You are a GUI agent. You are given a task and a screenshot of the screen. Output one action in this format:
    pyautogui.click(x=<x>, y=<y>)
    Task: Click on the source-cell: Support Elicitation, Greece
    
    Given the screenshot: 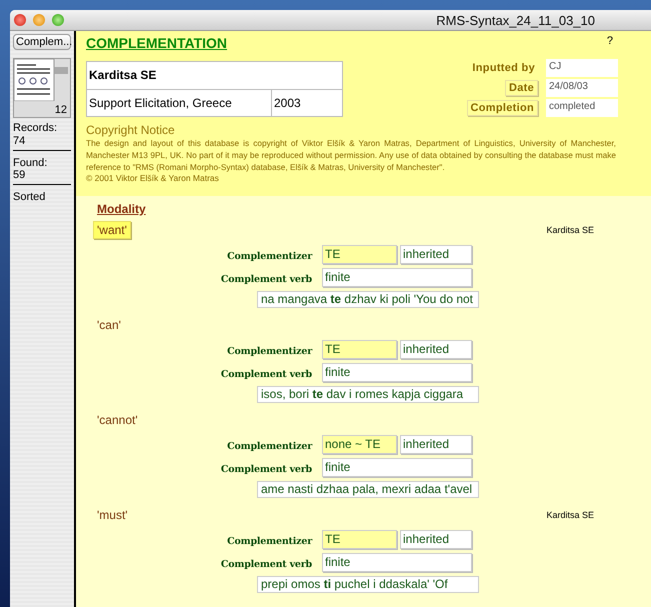 What is the action you would take?
    pyautogui.click(x=179, y=102)
    